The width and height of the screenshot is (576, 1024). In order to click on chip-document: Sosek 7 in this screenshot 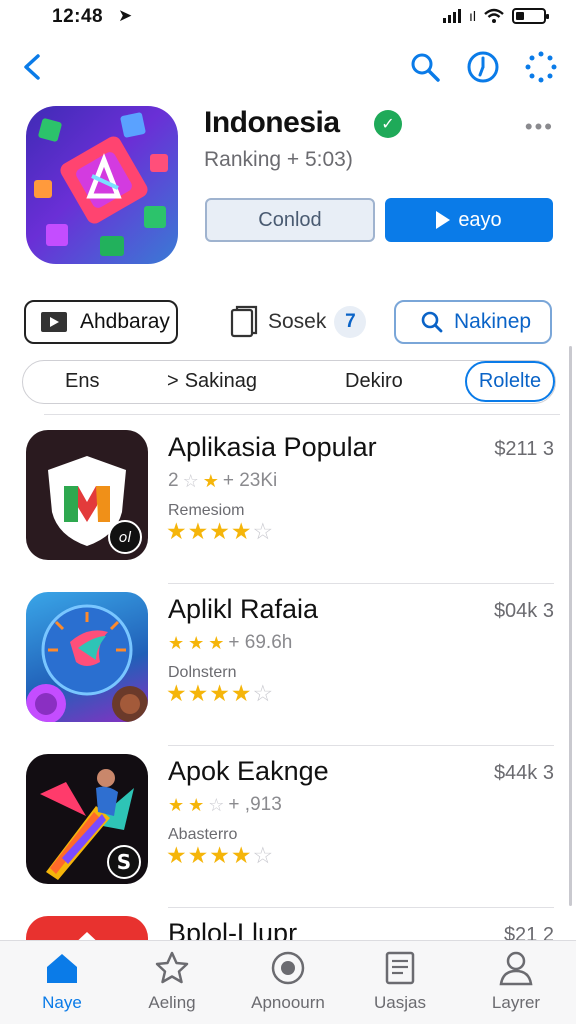, I will do `click(298, 322)`.